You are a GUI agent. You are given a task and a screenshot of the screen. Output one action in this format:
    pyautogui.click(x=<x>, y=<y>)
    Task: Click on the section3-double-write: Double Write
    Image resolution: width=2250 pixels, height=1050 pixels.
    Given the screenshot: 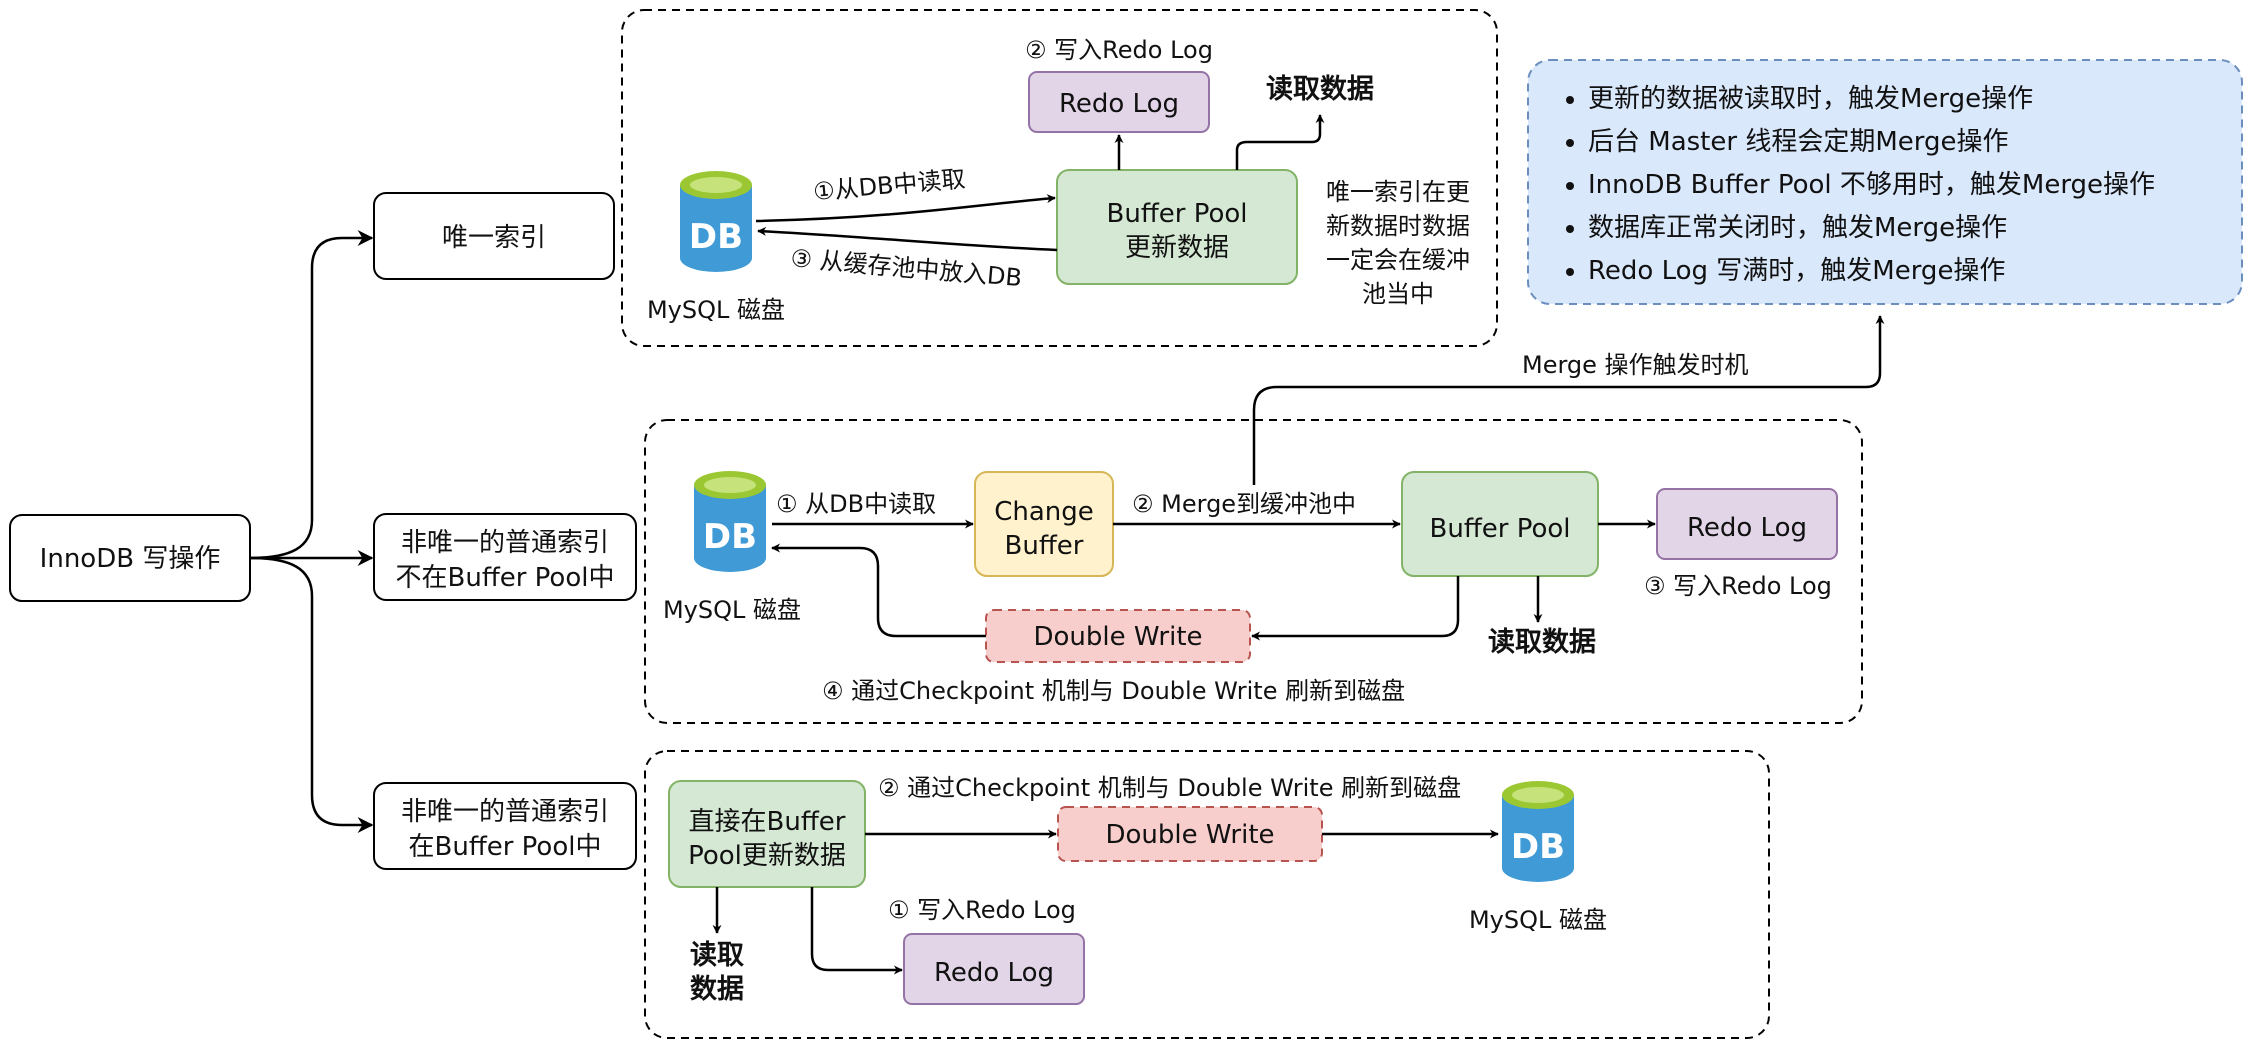 What is the action you would take?
    pyautogui.click(x=1190, y=834)
    